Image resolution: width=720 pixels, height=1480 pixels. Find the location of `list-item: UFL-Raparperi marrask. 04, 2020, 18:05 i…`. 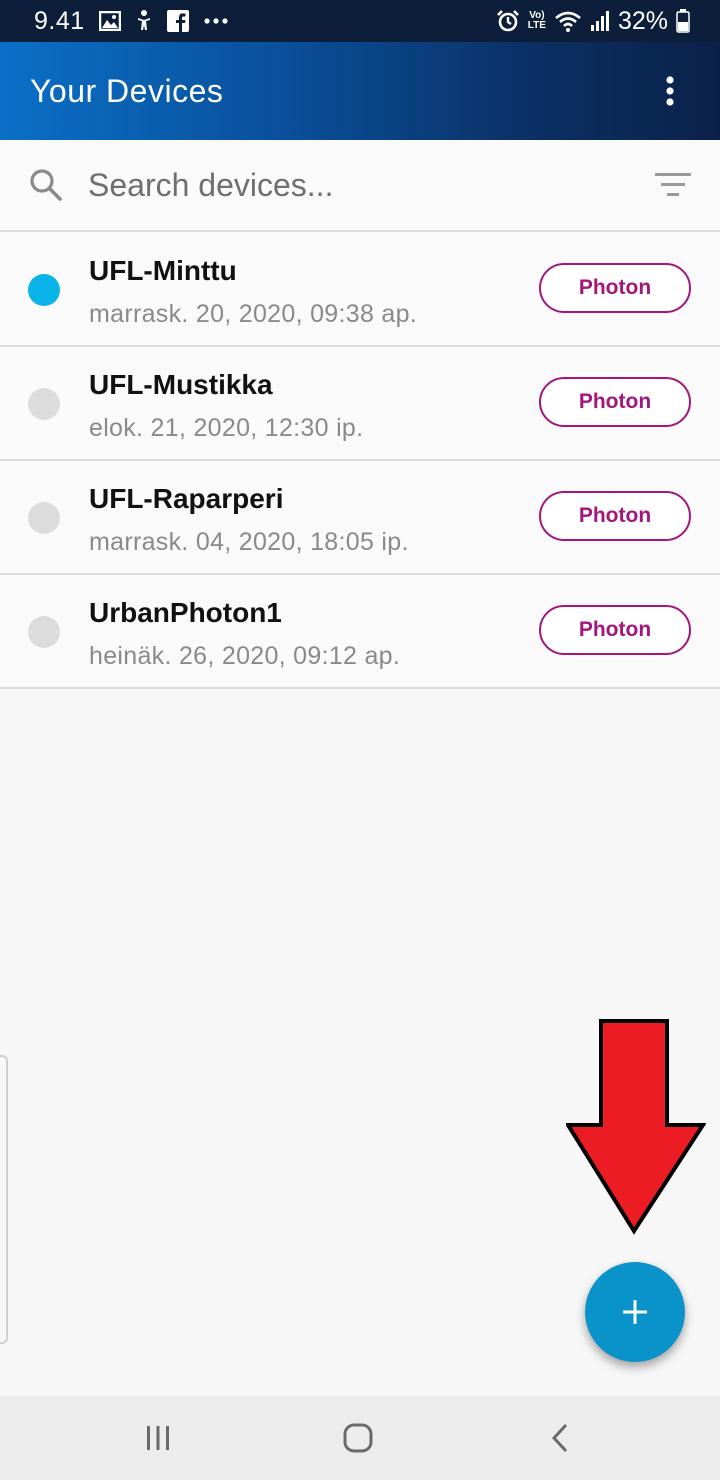

list-item: UFL-Raparperi marrask. 04, 2020, 18:05 i… is located at coordinates (360, 518).